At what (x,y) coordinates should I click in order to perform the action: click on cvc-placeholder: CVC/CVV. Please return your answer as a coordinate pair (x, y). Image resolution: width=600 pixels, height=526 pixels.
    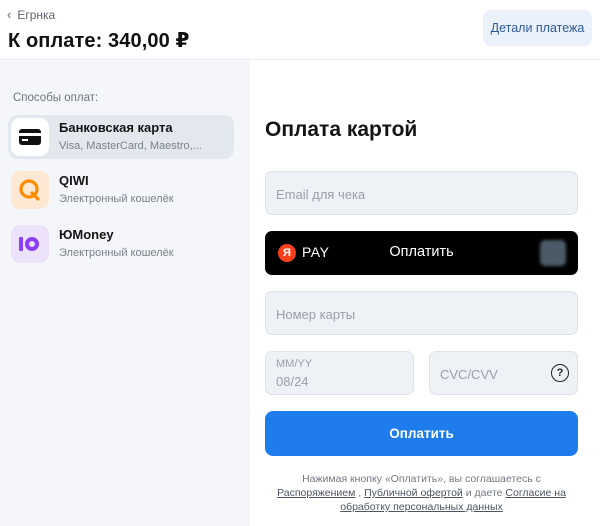
    Looking at the image, I should click on (469, 374).